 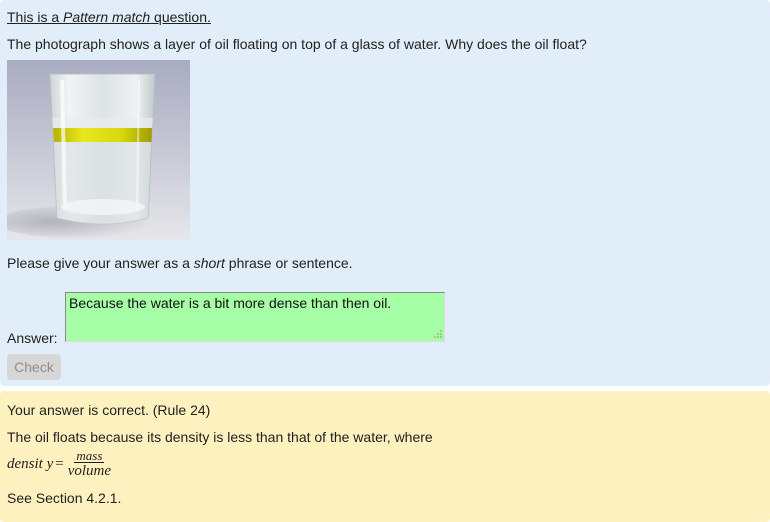 I want to click on intro-suffix: question., so click(x=180, y=17).